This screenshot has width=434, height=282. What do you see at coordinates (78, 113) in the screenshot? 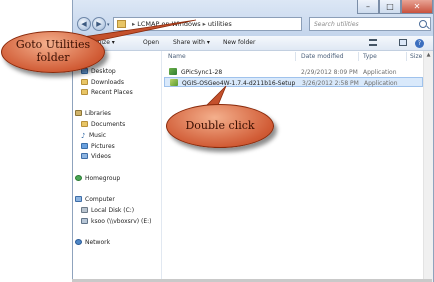
I see `libraries-icon` at bounding box center [78, 113].